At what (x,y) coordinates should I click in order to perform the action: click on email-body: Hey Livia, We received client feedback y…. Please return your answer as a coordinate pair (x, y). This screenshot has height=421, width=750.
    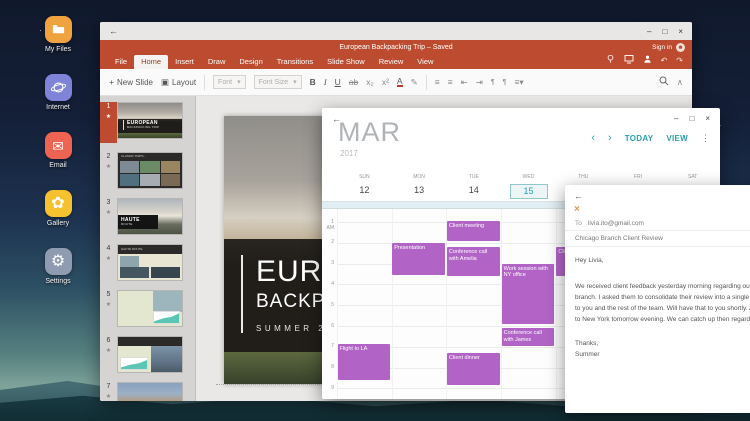
    Looking at the image, I should click on (662, 307).